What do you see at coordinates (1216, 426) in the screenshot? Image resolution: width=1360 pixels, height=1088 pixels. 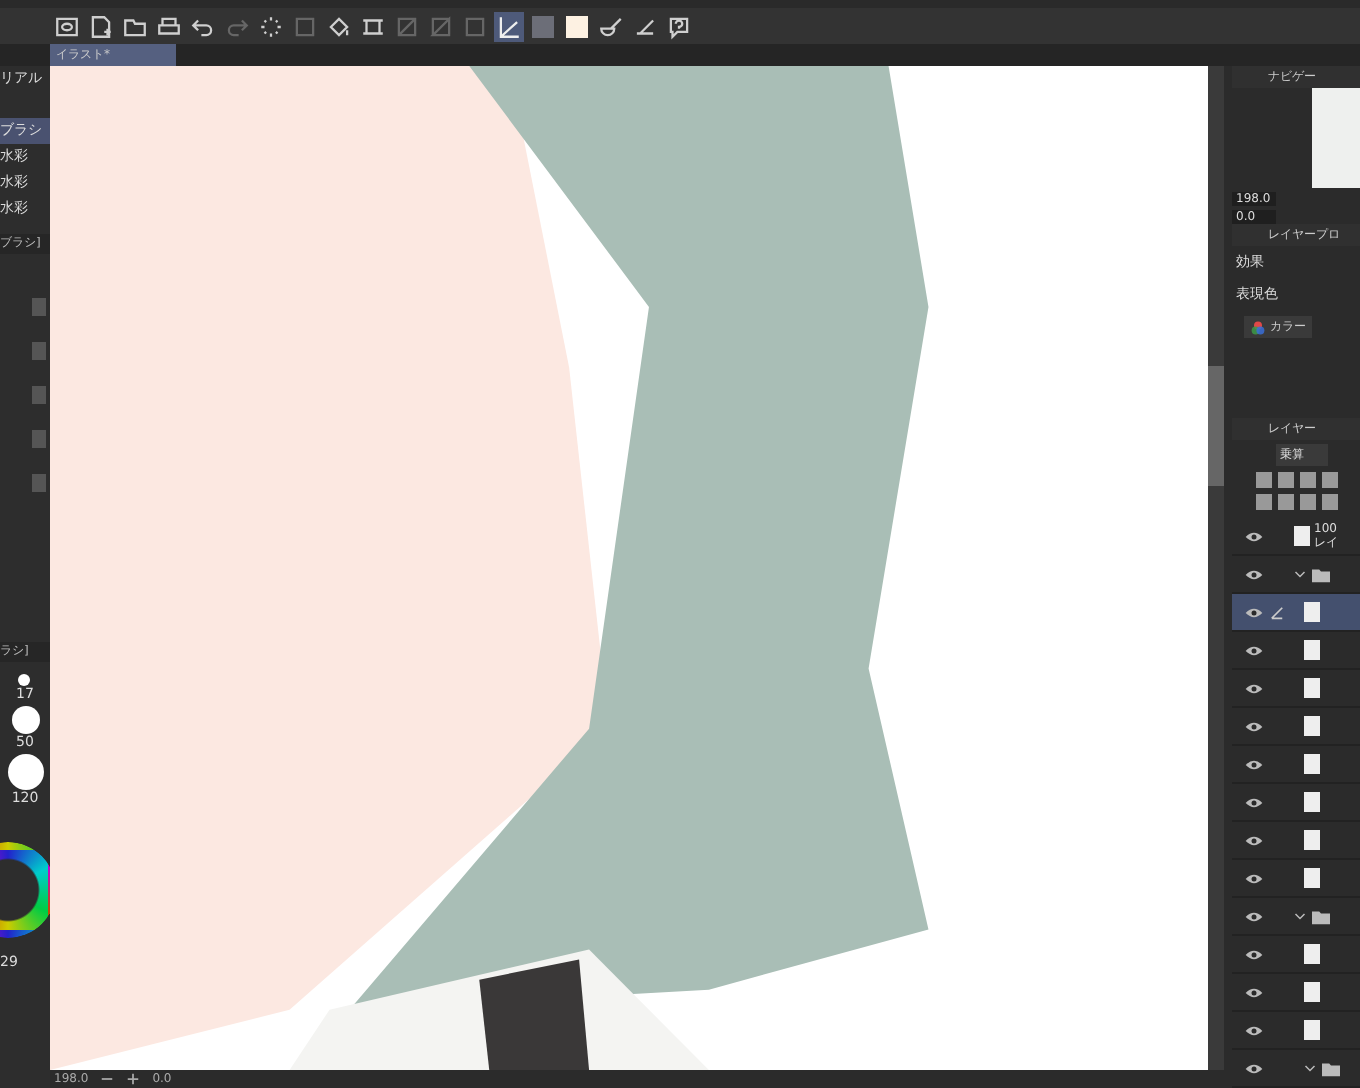 I see `scrollbar-thumb` at bounding box center [1216, 426].